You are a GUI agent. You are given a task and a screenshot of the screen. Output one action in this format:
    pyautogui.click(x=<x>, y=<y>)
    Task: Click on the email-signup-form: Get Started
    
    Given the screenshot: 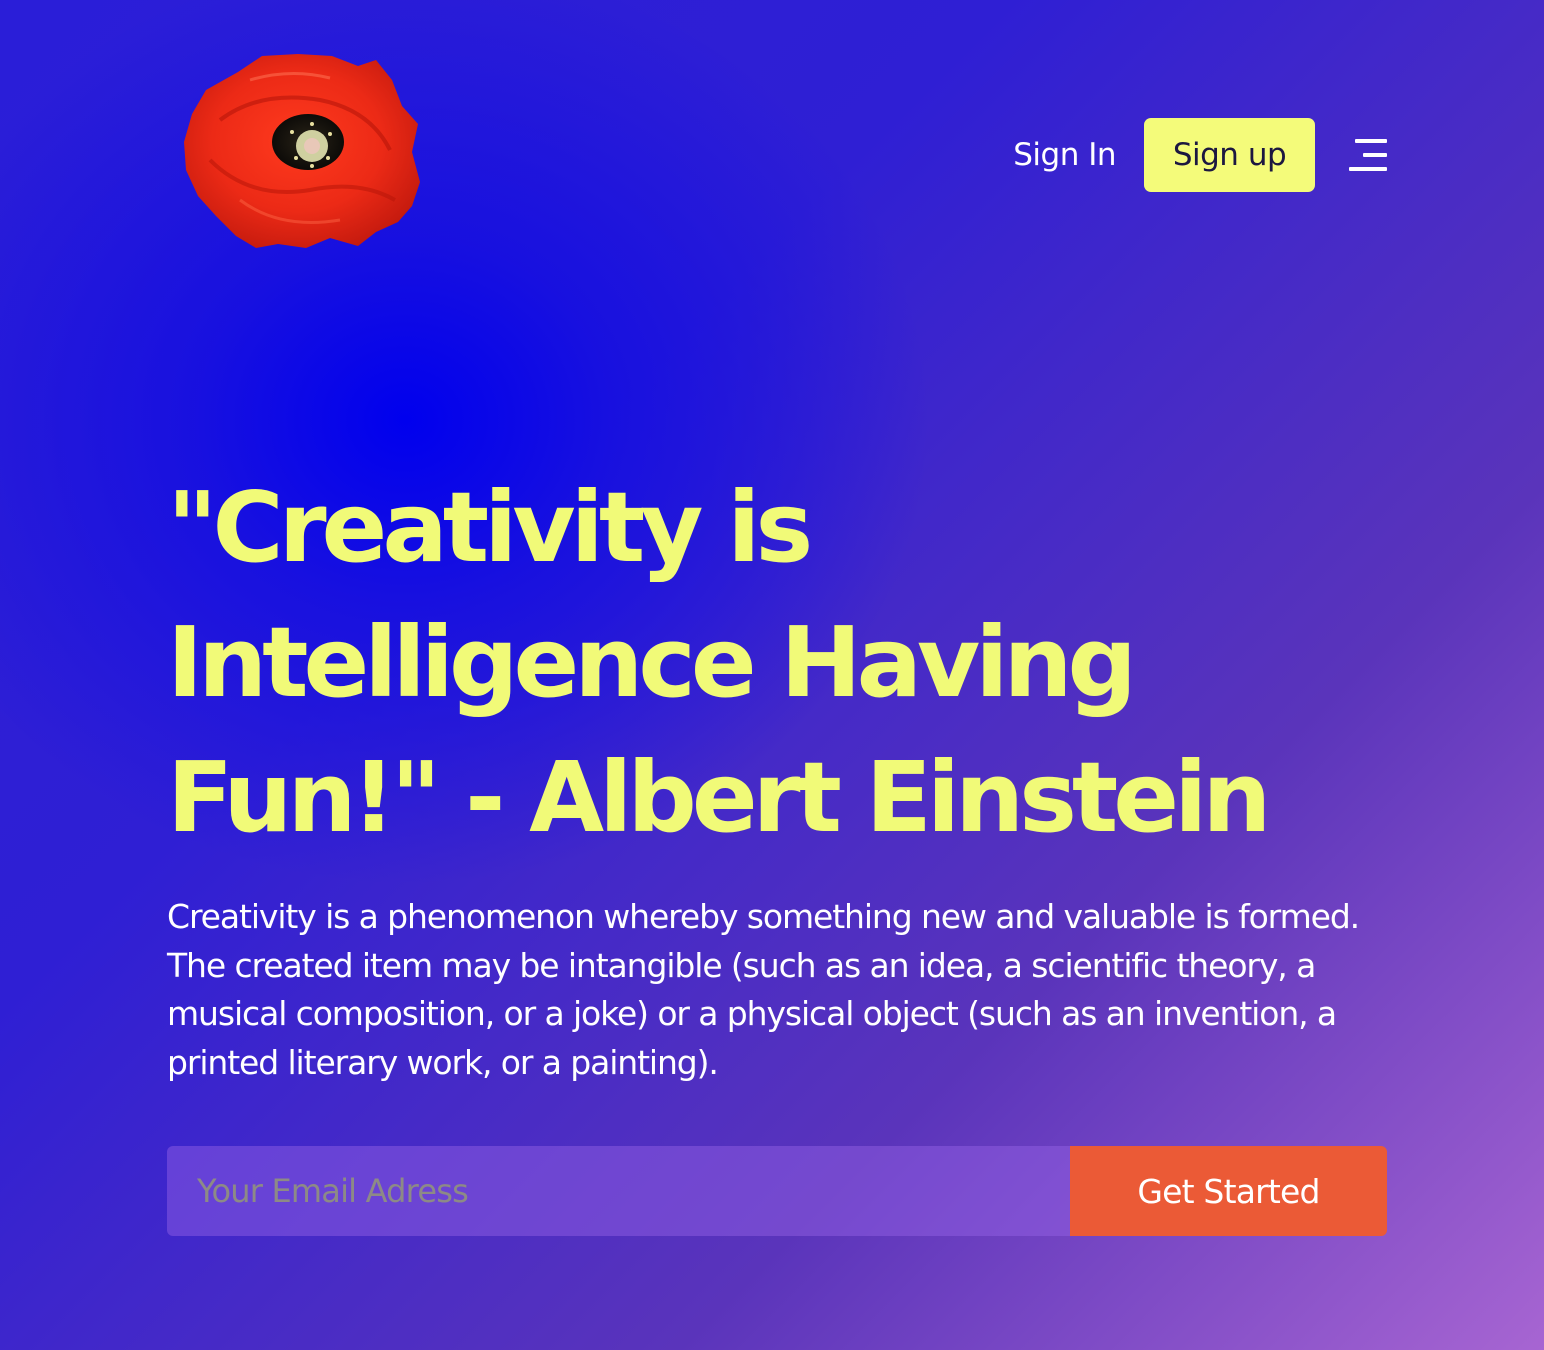 What is the action you would take?
    pyautogui.click(x=777, y=1191)
    